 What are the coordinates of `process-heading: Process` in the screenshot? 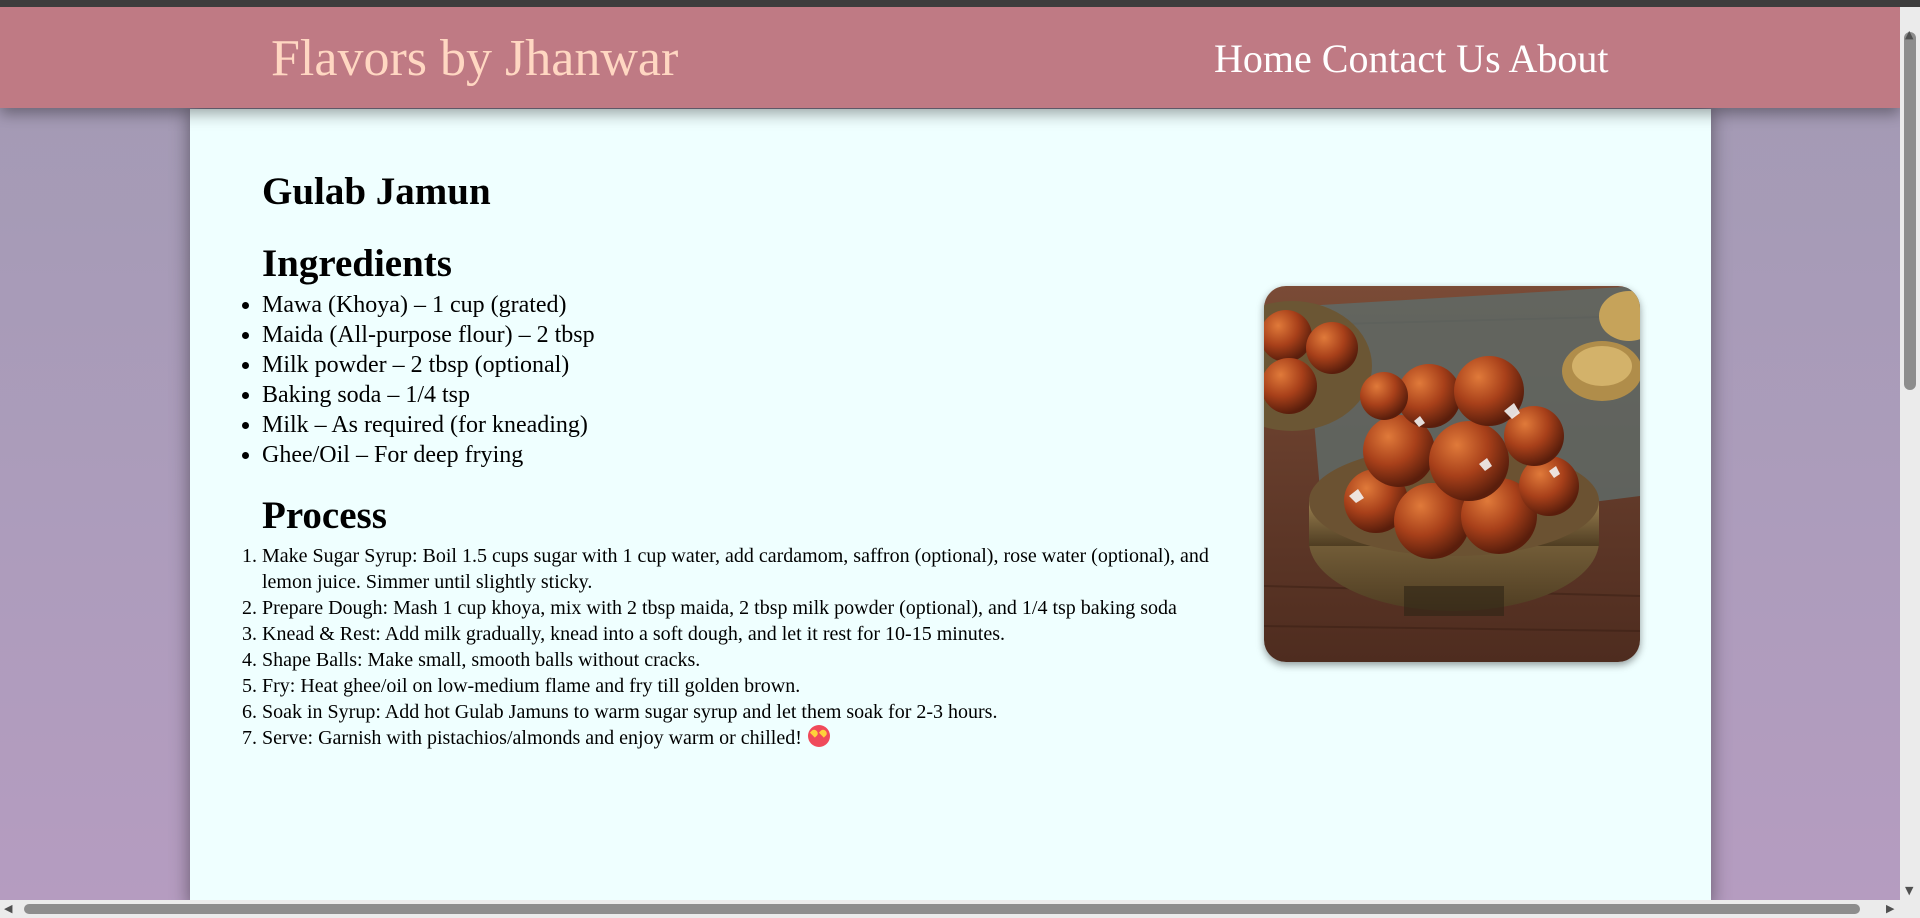 It's located at (324, 515).